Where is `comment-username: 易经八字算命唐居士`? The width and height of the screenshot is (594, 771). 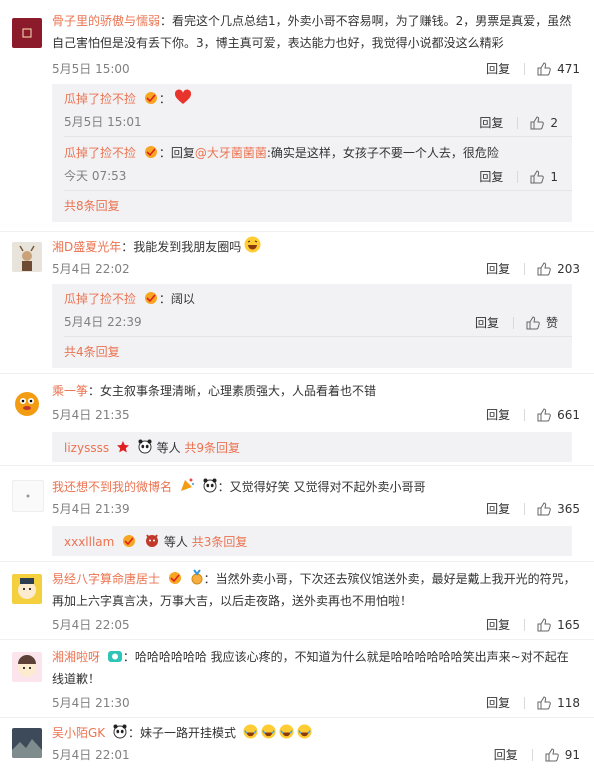 comment-username: 易经八字算命唐居士 is located at coordinates (106, 579).